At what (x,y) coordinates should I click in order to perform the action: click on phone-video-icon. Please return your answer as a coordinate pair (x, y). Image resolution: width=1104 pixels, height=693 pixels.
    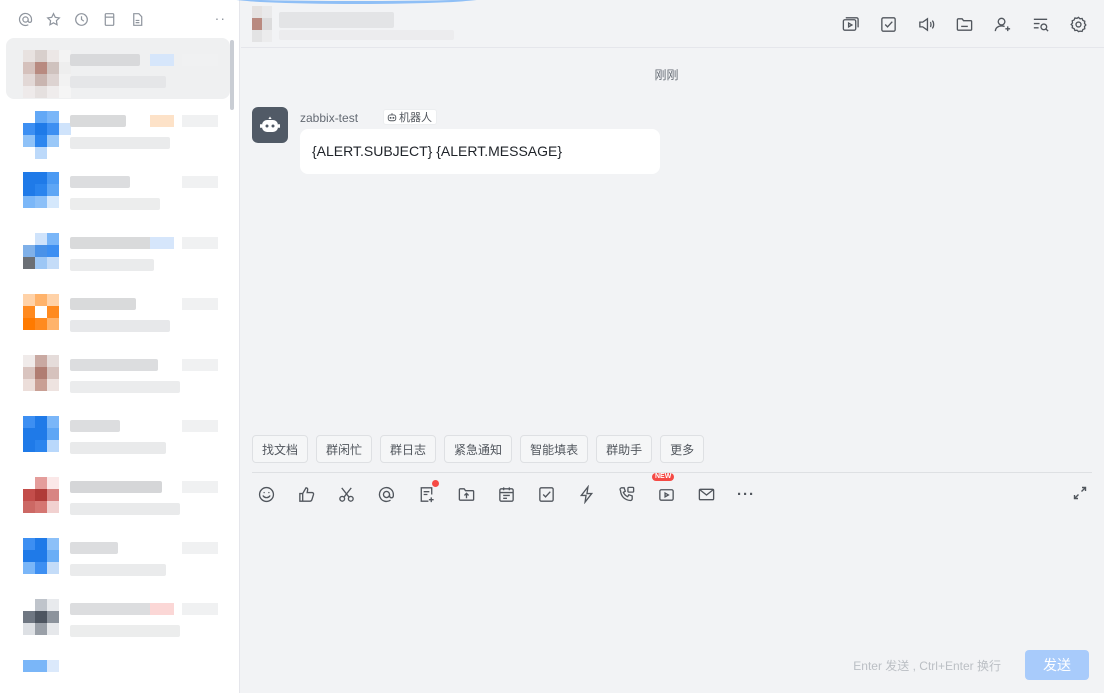
    Looking at the image, I should click on (626, 494).